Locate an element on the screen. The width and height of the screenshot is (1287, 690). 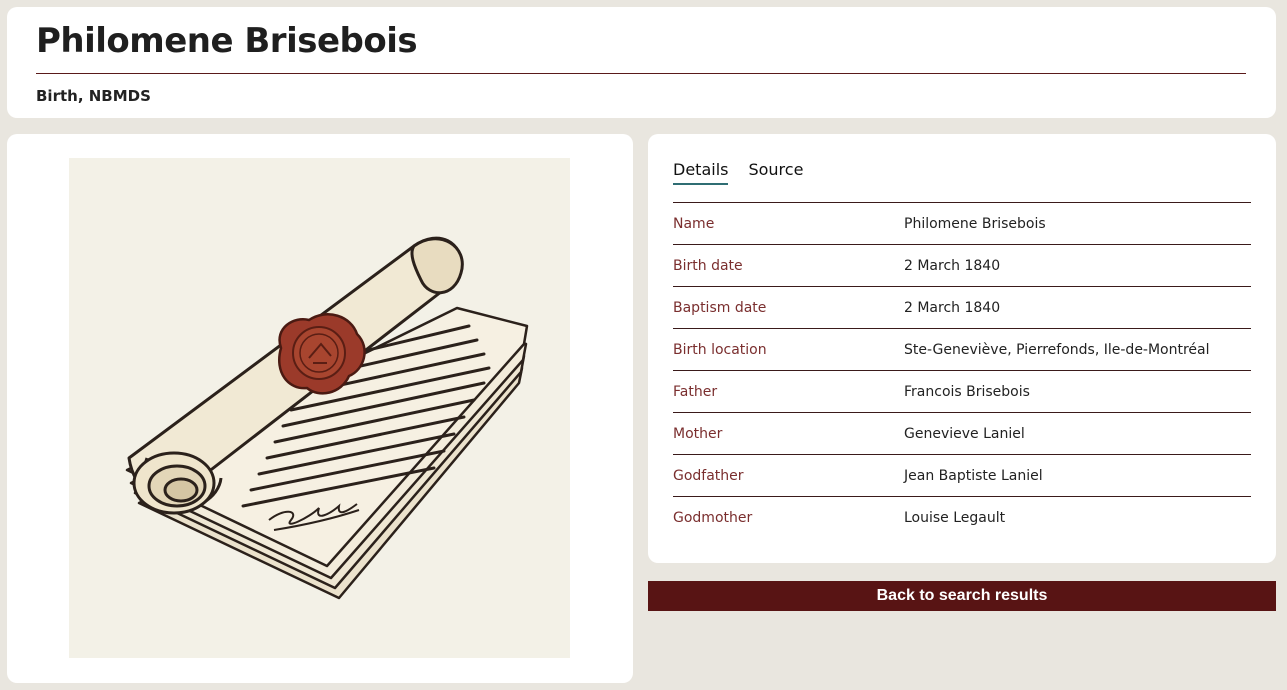
detail-label: Birth date is located at coordinates (708, 265).